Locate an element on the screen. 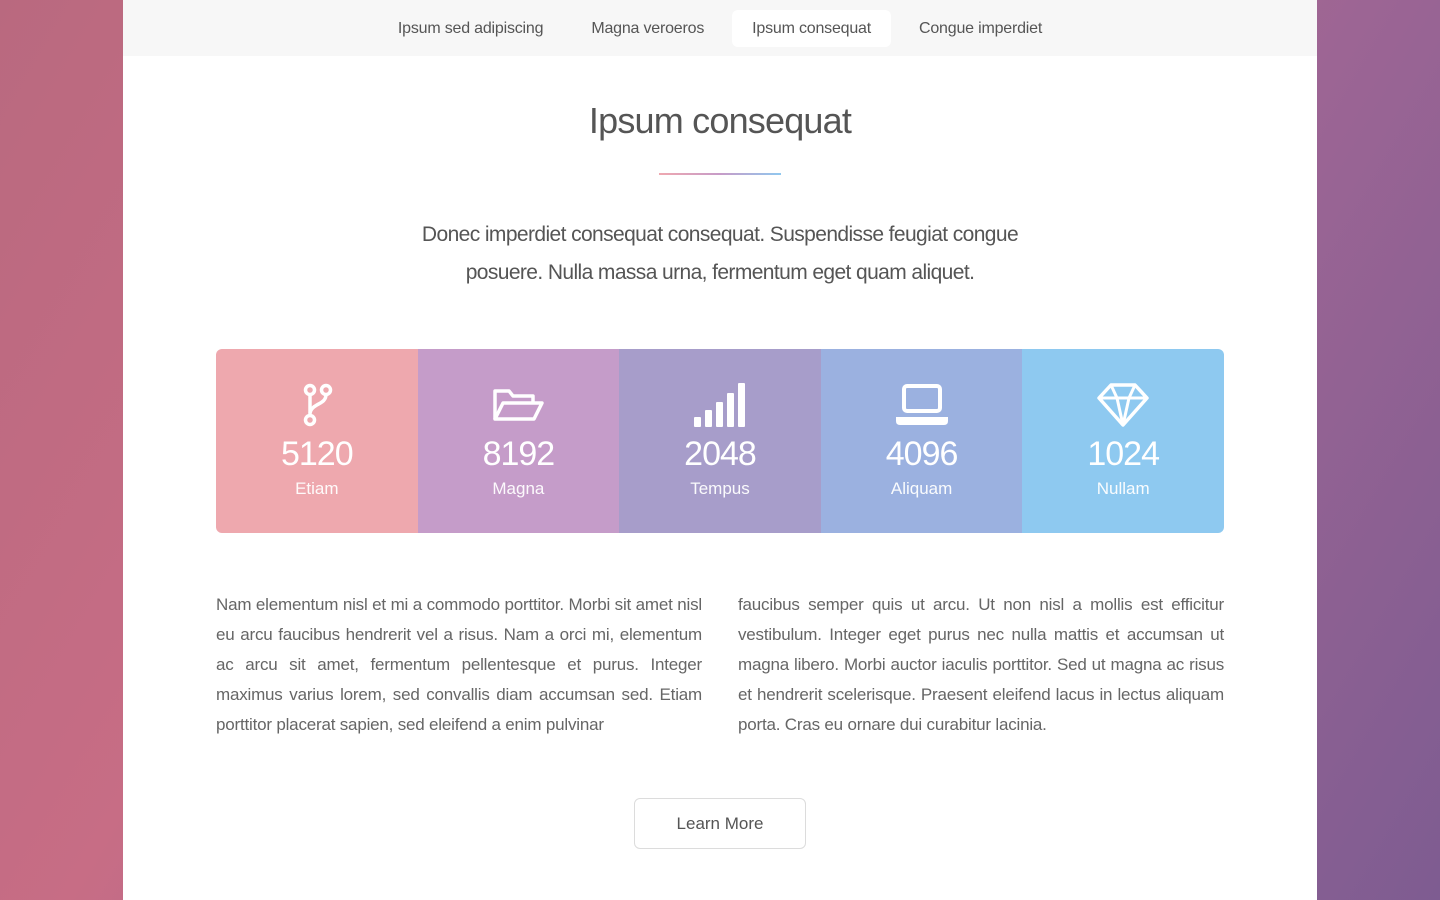  stat-magna: 8192 Magna is located at coordinates (518, 441).